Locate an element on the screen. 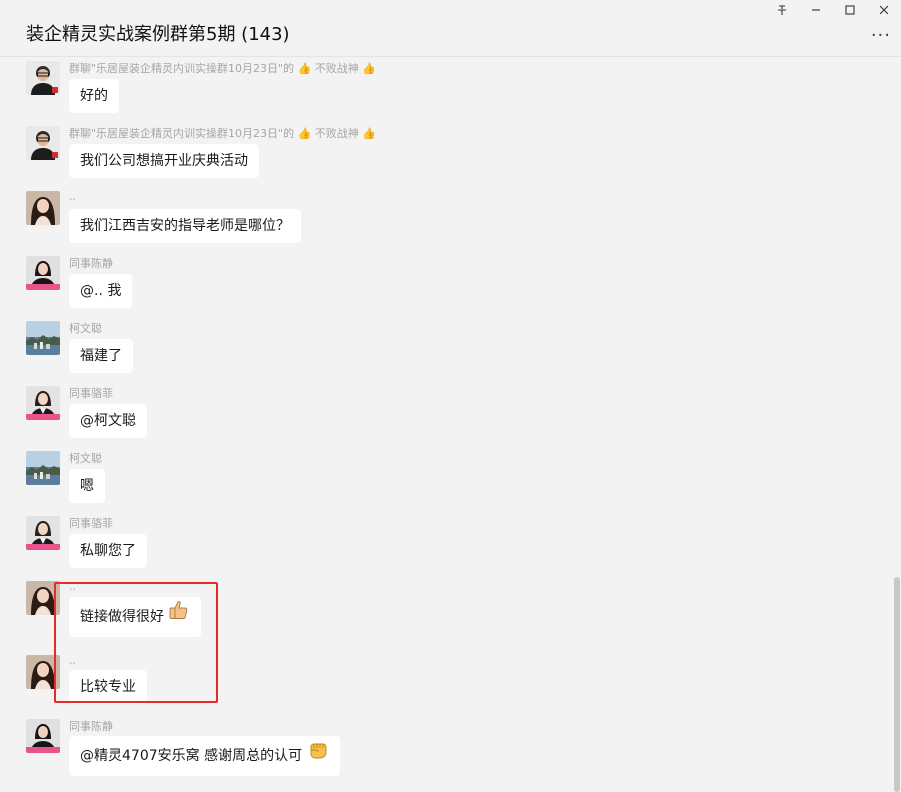 This screenshot has height=792, width=901. close-icon is located at coordinates (884, 10).